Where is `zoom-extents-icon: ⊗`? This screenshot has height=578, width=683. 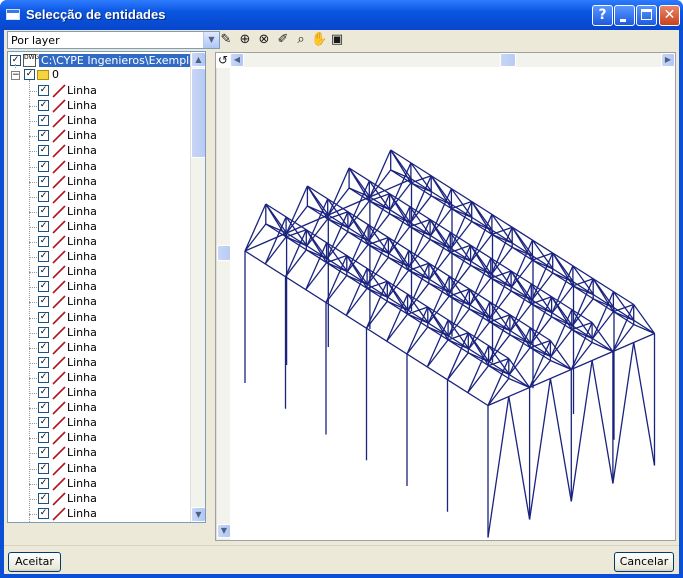
zoom-extents-icon: ⊗ is located at coordinates (264, 40).